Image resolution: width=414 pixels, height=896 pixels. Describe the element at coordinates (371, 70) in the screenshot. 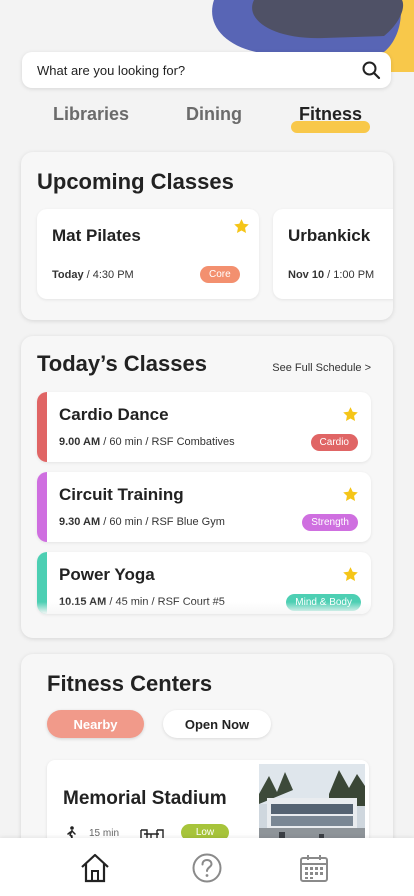

I see `search-icon` at that location.